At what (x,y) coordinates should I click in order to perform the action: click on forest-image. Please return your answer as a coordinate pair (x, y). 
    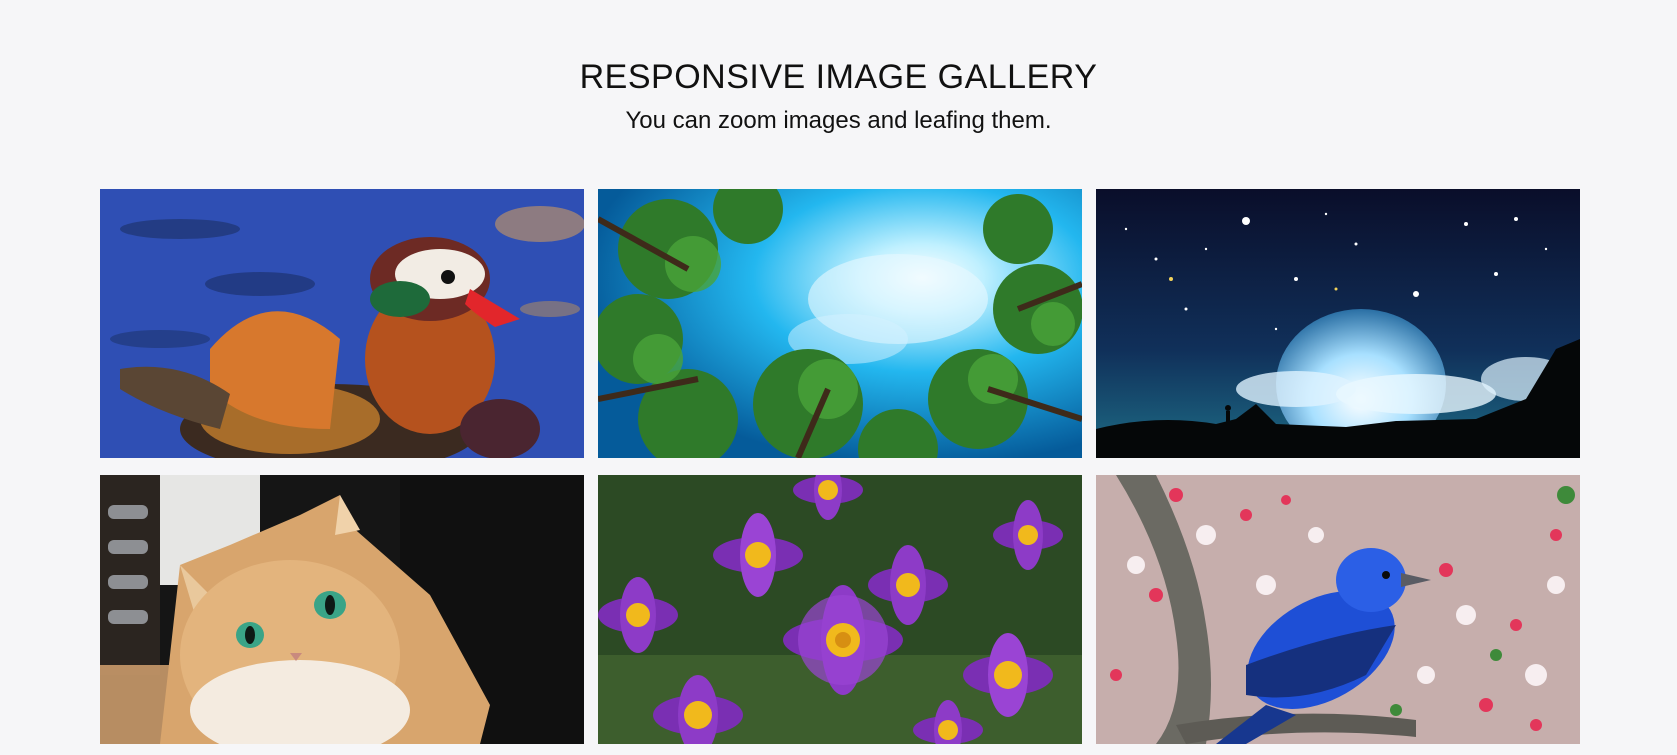
    Looking at the image, I should click on (840, 323).